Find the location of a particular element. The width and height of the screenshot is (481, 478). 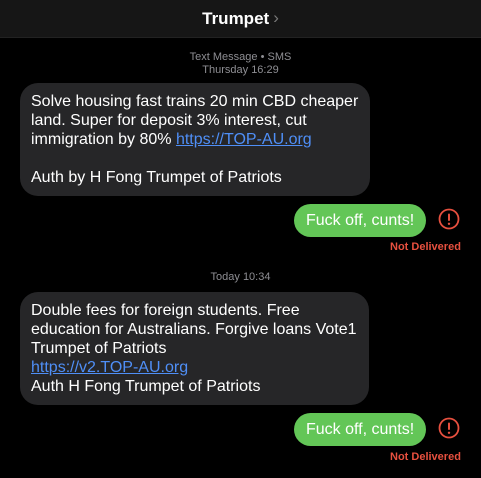

message-link: https://TOP-AU.org is located at coordinates (244, 139).